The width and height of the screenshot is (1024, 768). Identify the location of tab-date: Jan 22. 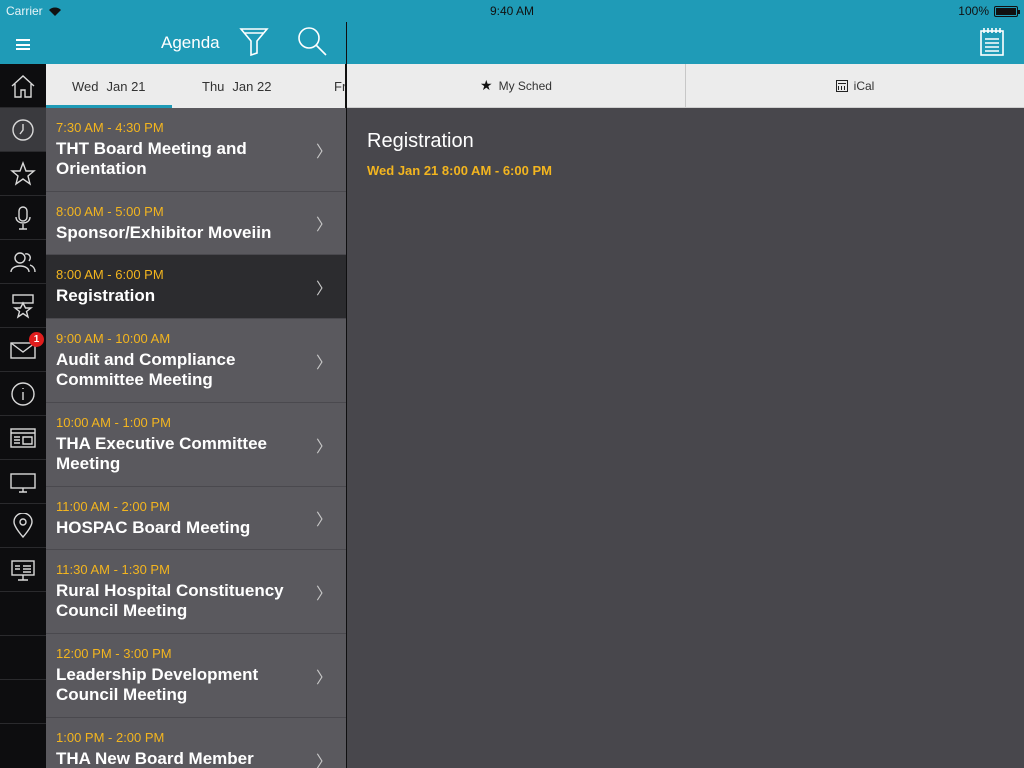
(252, 86).